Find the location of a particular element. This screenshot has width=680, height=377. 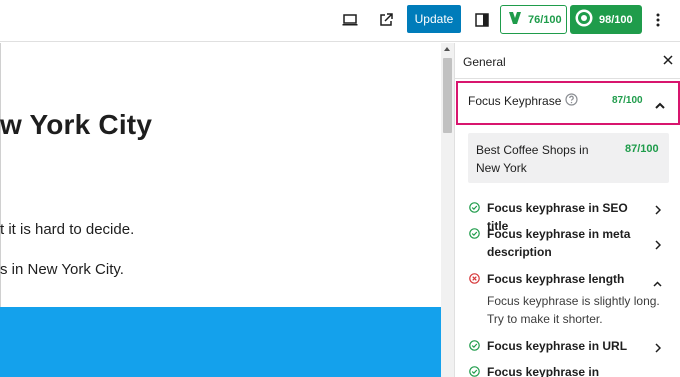

post-title: w York City is located at coordinates (76, 125).